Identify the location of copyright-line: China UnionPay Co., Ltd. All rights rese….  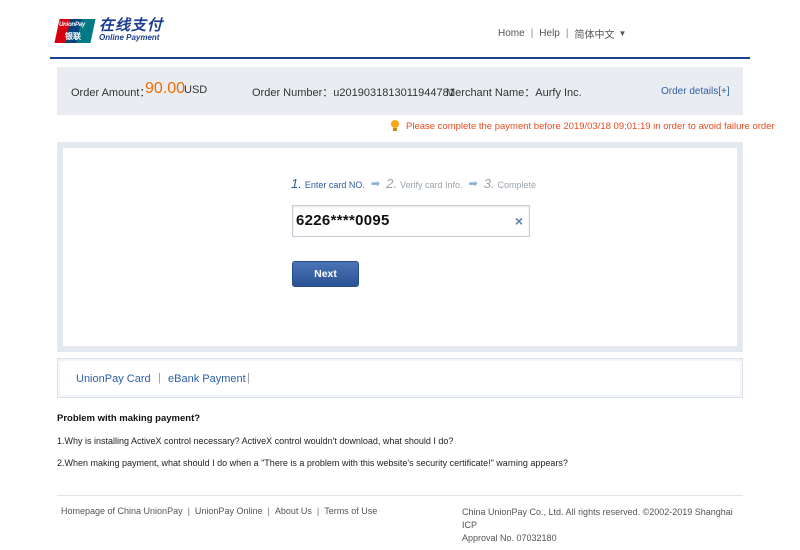
(597, 518).